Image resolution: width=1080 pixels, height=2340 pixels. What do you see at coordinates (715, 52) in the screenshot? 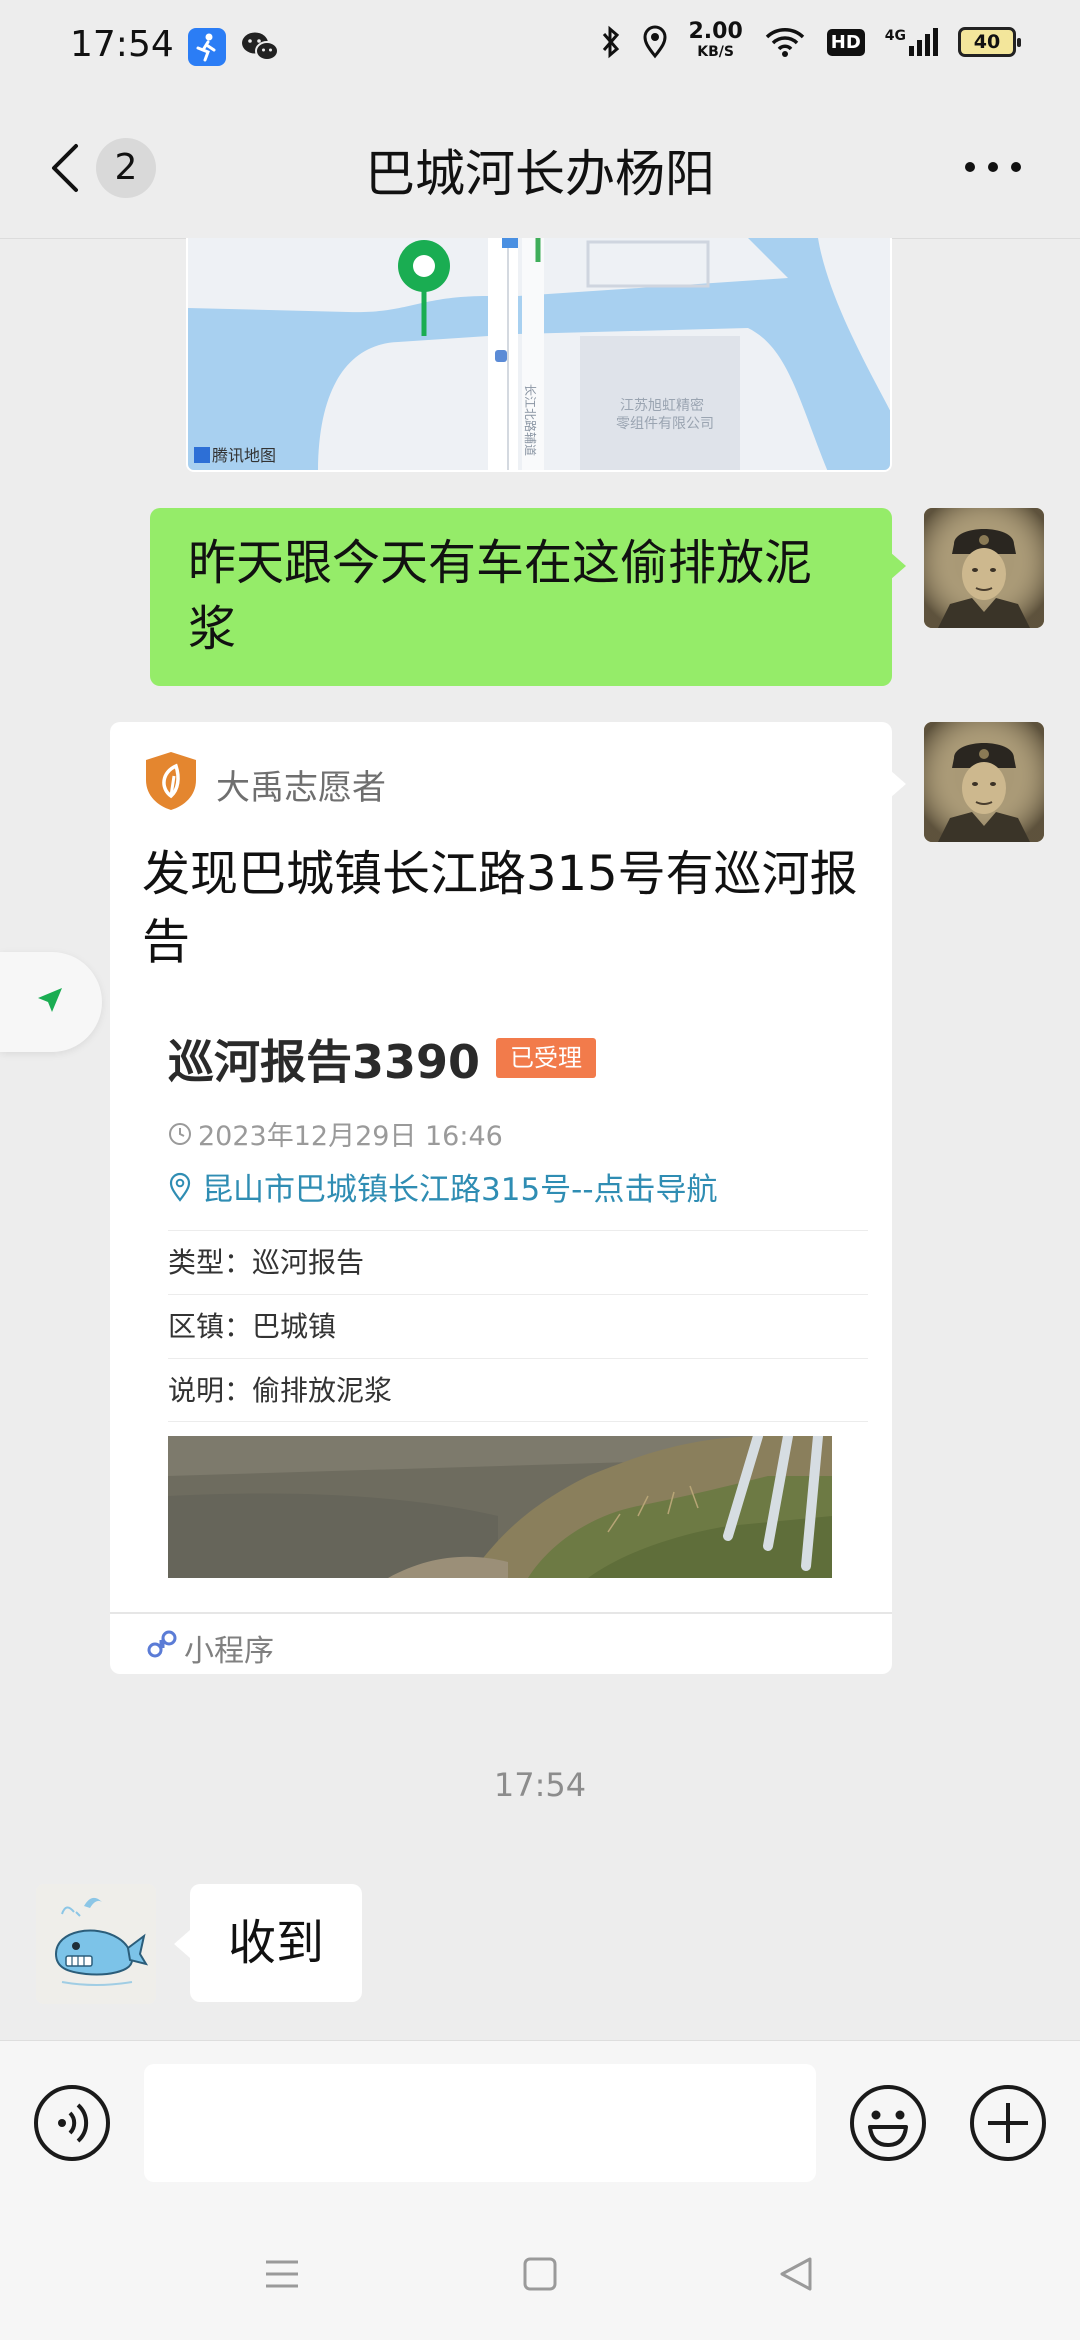
I see `net-speed-unit: KB/S` at bounding box center [715, 52].